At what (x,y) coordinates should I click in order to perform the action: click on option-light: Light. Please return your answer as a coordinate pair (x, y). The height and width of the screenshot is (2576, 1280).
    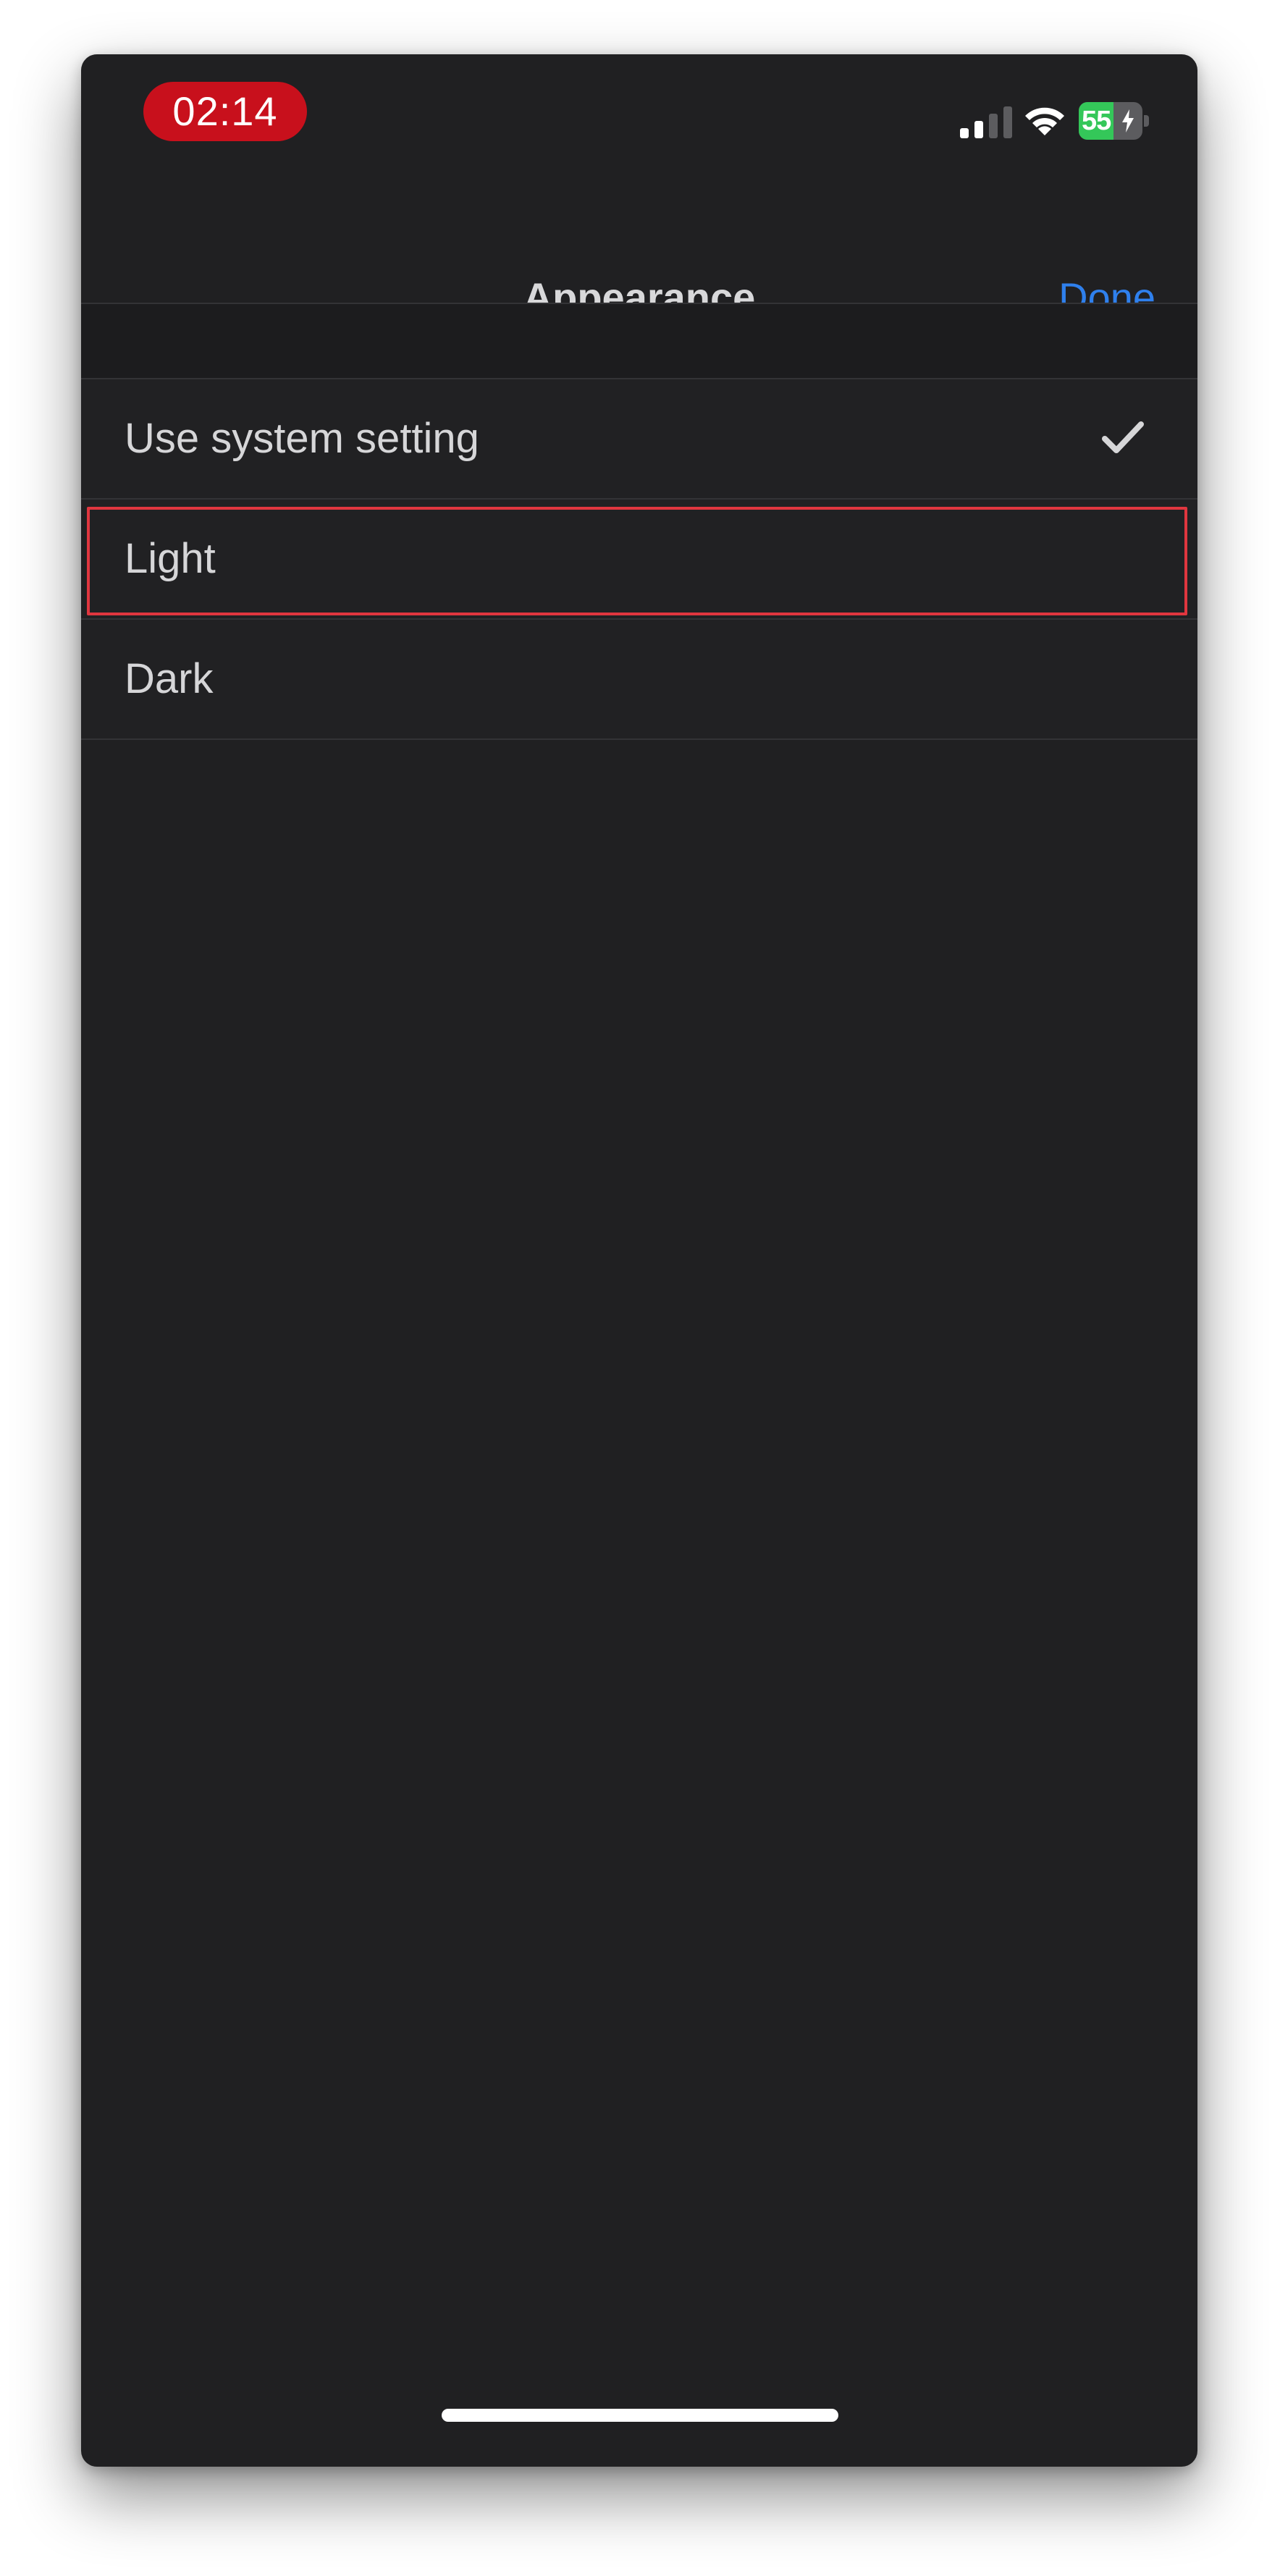
    Looking at the image, I should click on (639, 559).